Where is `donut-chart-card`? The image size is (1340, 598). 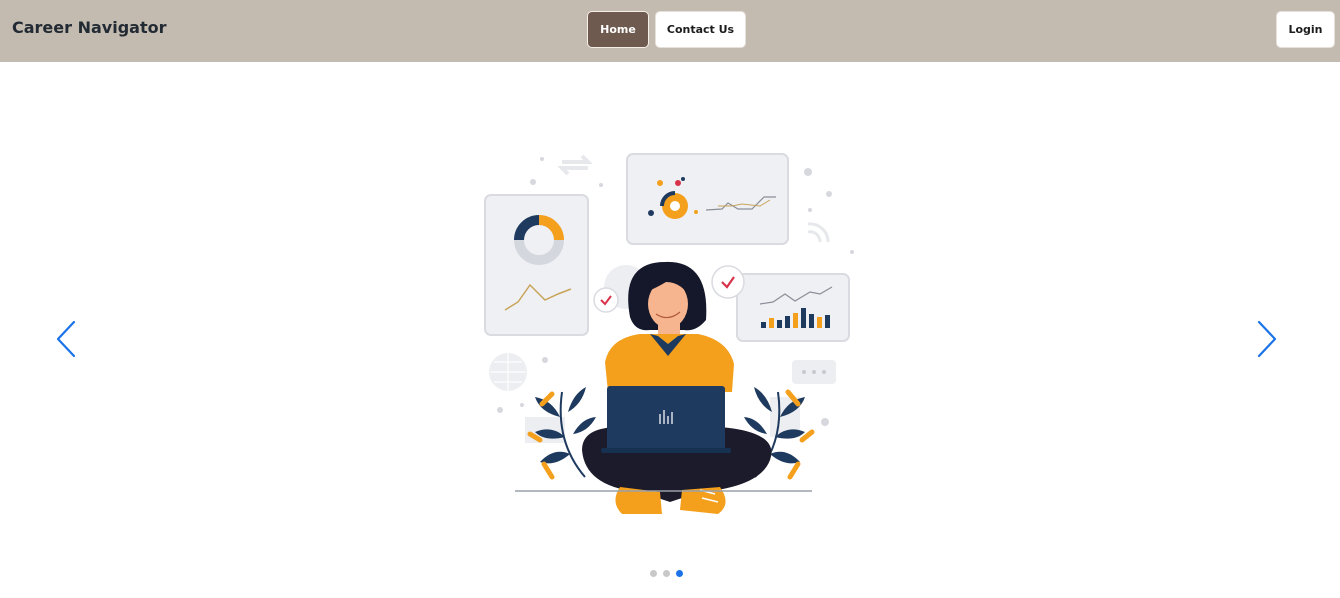 donut-chart-card is located at coordinates (536, 265).